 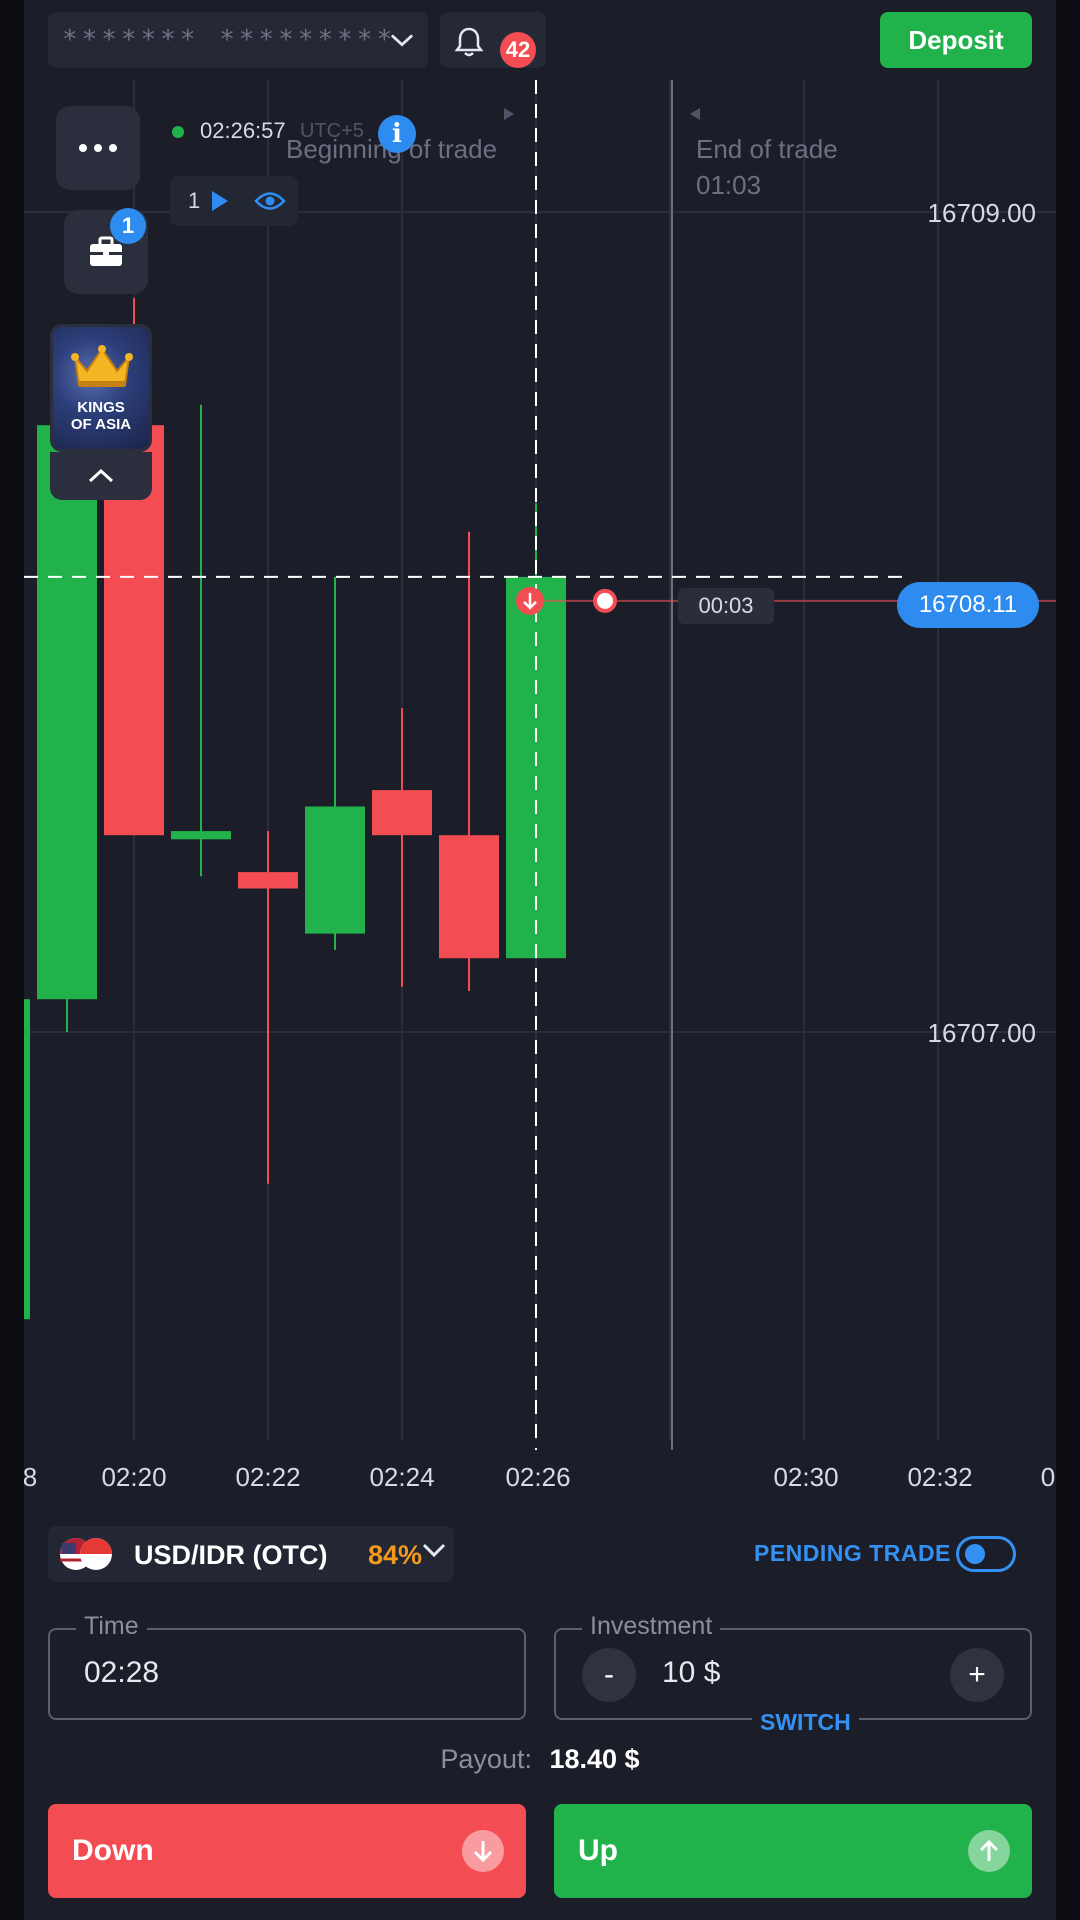 I want to click on payout-row: Payout: 18.40 $, so click(x=540, y=1759).